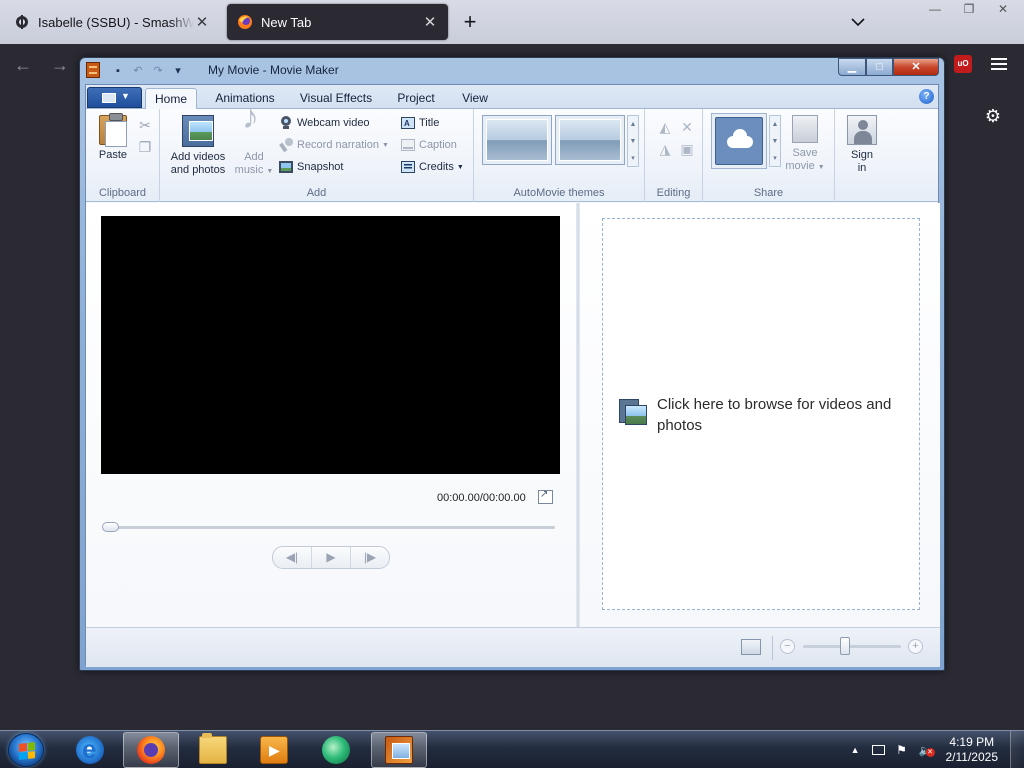 Image resolution: width=1024 pixels, height=768 pixels. Describe the element at coordinates (113, 155) in the screenshot. I see `paste-label: Paste` at that location.